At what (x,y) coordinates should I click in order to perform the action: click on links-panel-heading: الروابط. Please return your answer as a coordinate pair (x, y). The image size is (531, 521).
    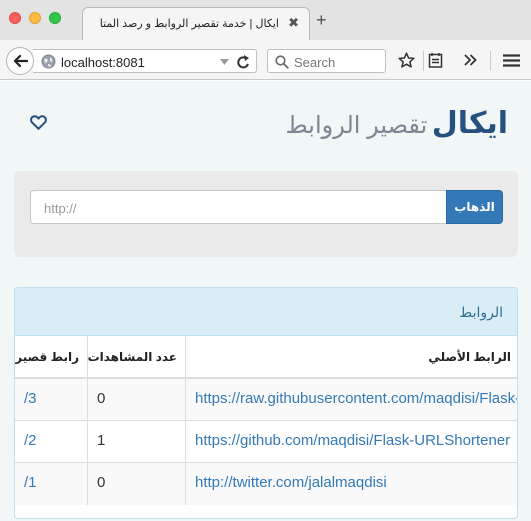
    Looking at the image, I should click on (266, 312).